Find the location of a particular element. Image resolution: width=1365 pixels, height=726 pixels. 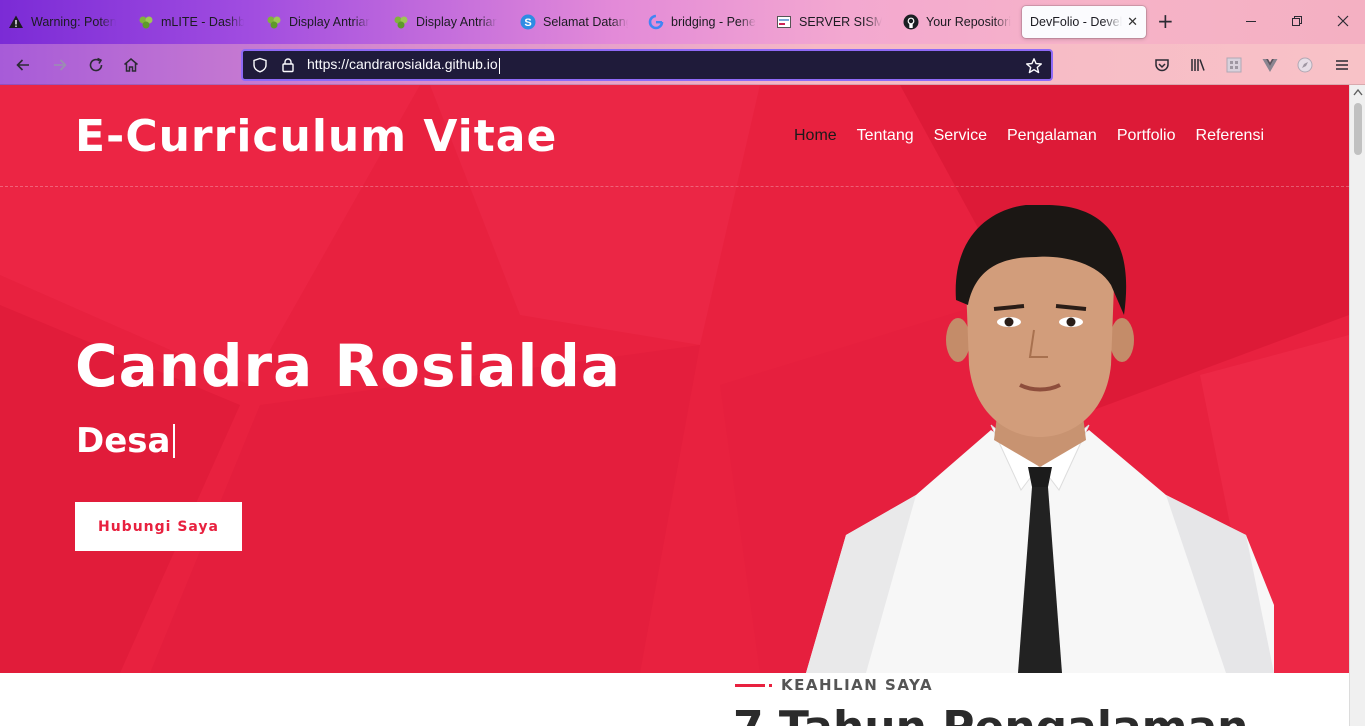

home-icon is located at coordinates (131, 65).